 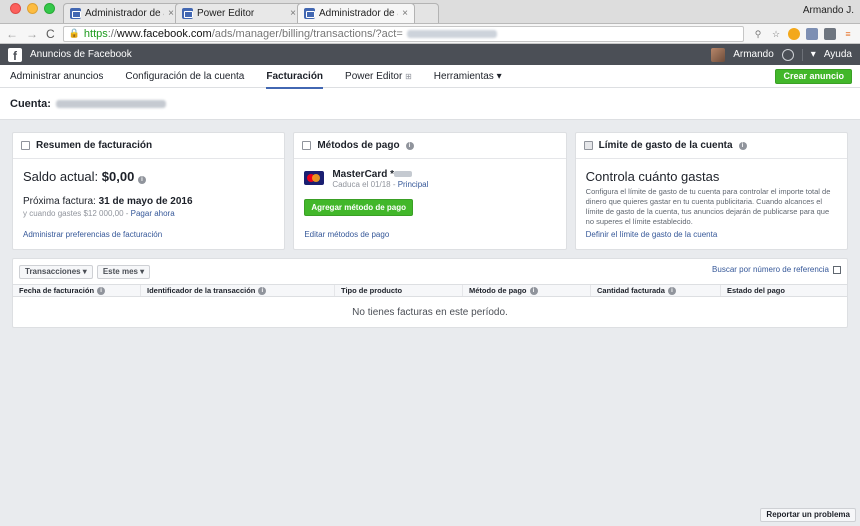 I want to click on extension-cookie-icon, so click(x=794, y=33).